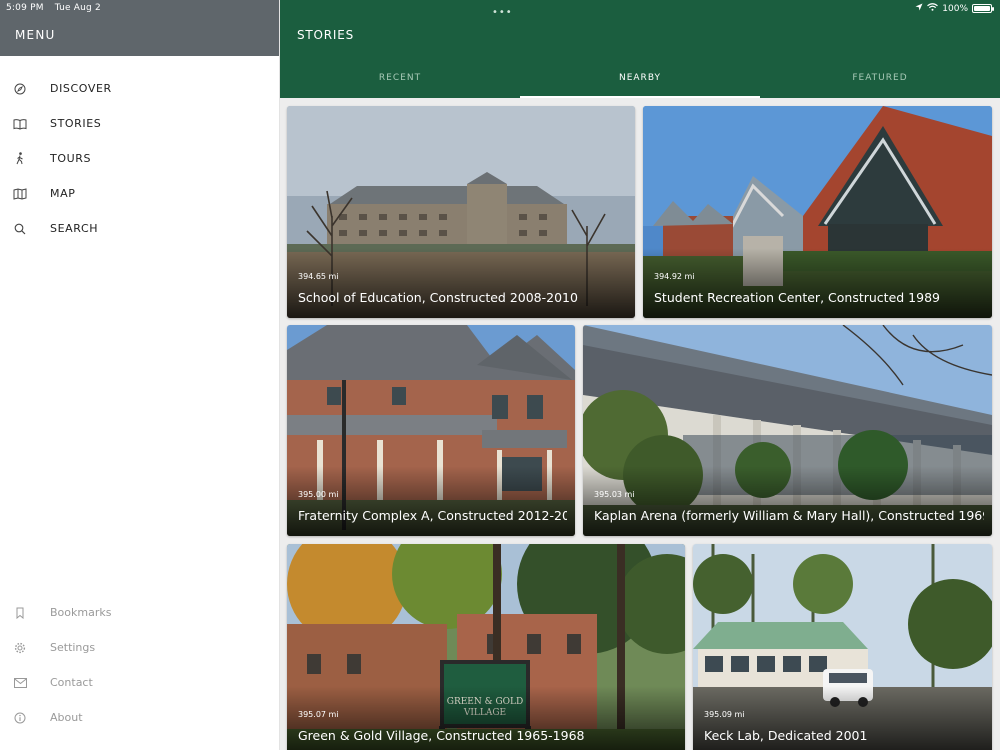  I want to click on nav-item-about: About, so click(139, 717).